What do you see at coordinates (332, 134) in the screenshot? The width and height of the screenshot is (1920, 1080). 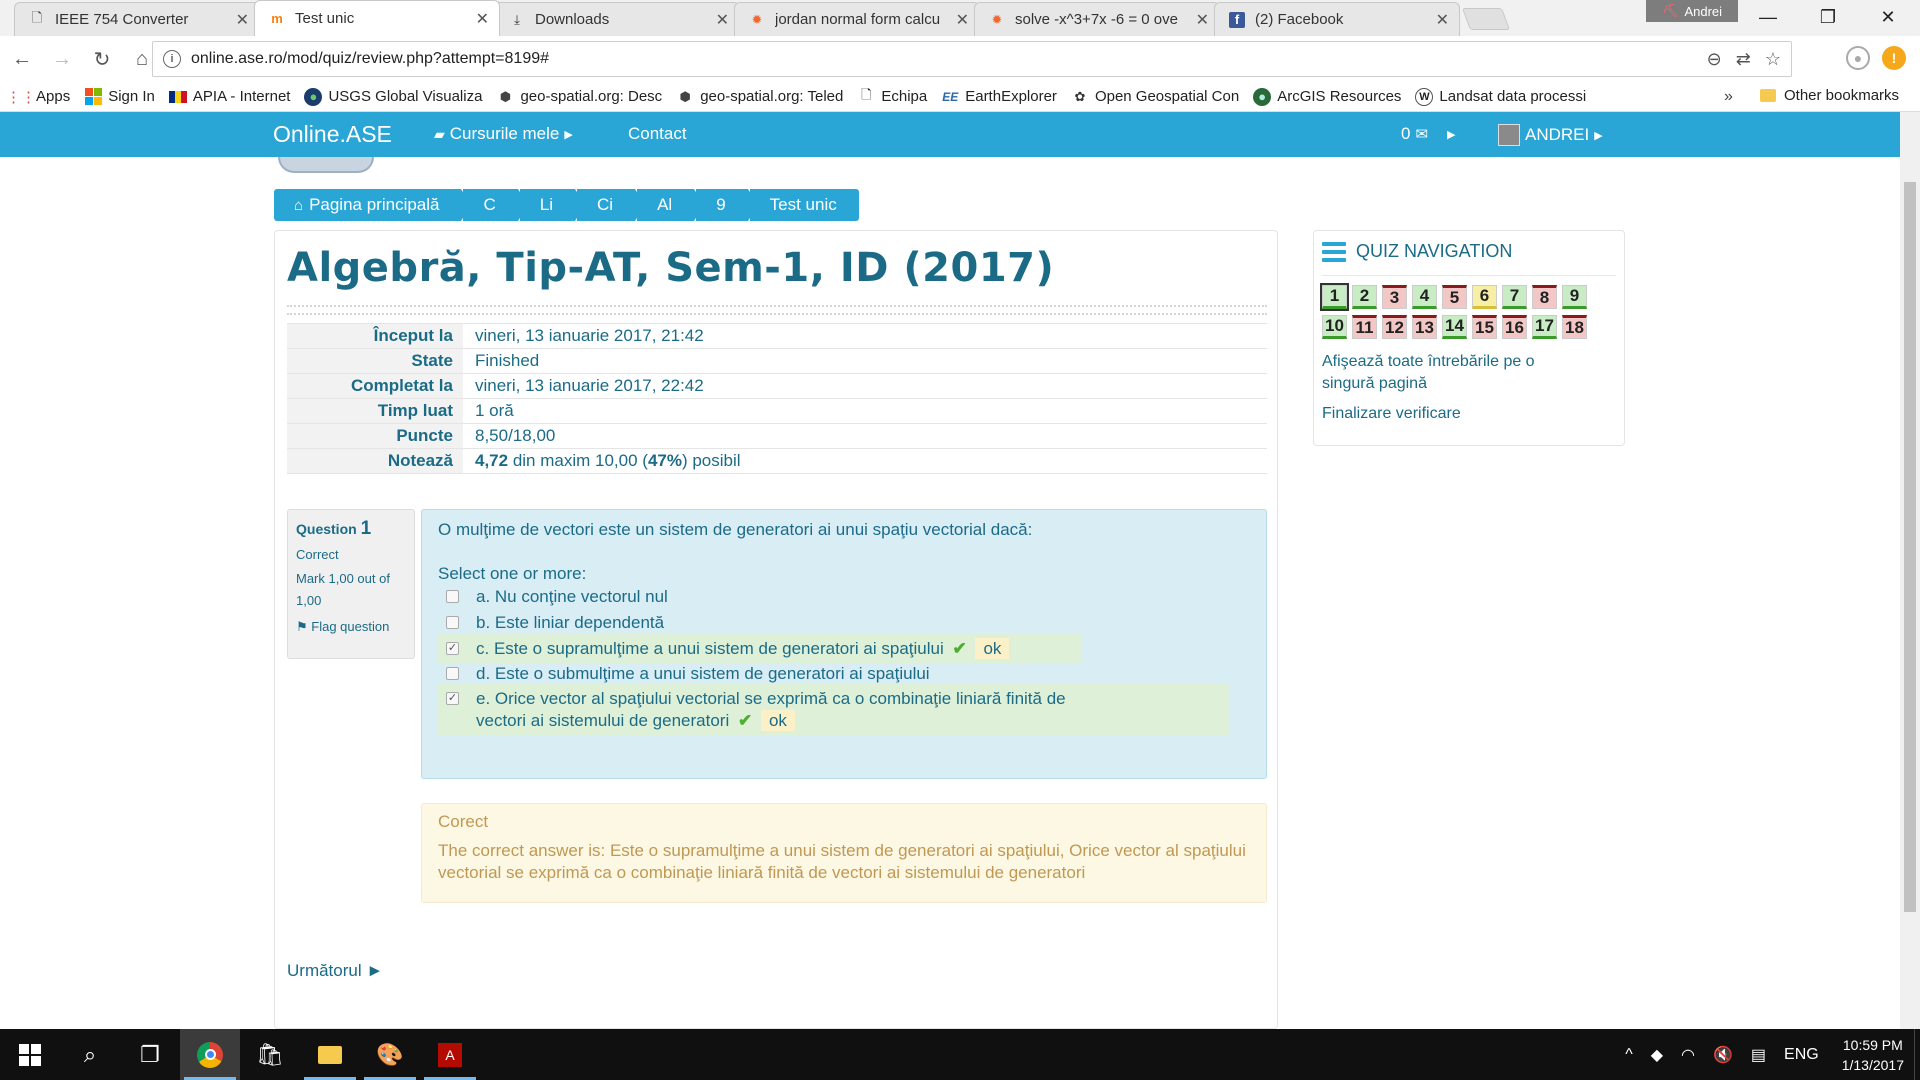 I see `site-brand: Online.ASE` at bounding box center [332, 134].